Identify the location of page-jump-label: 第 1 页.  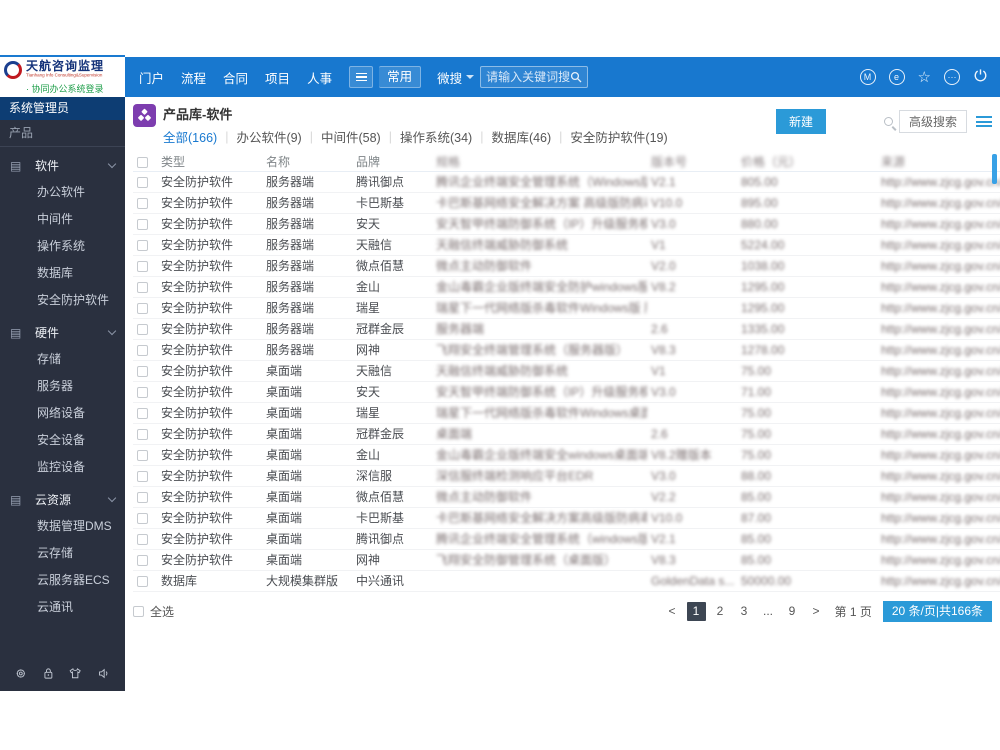
(853, 611).